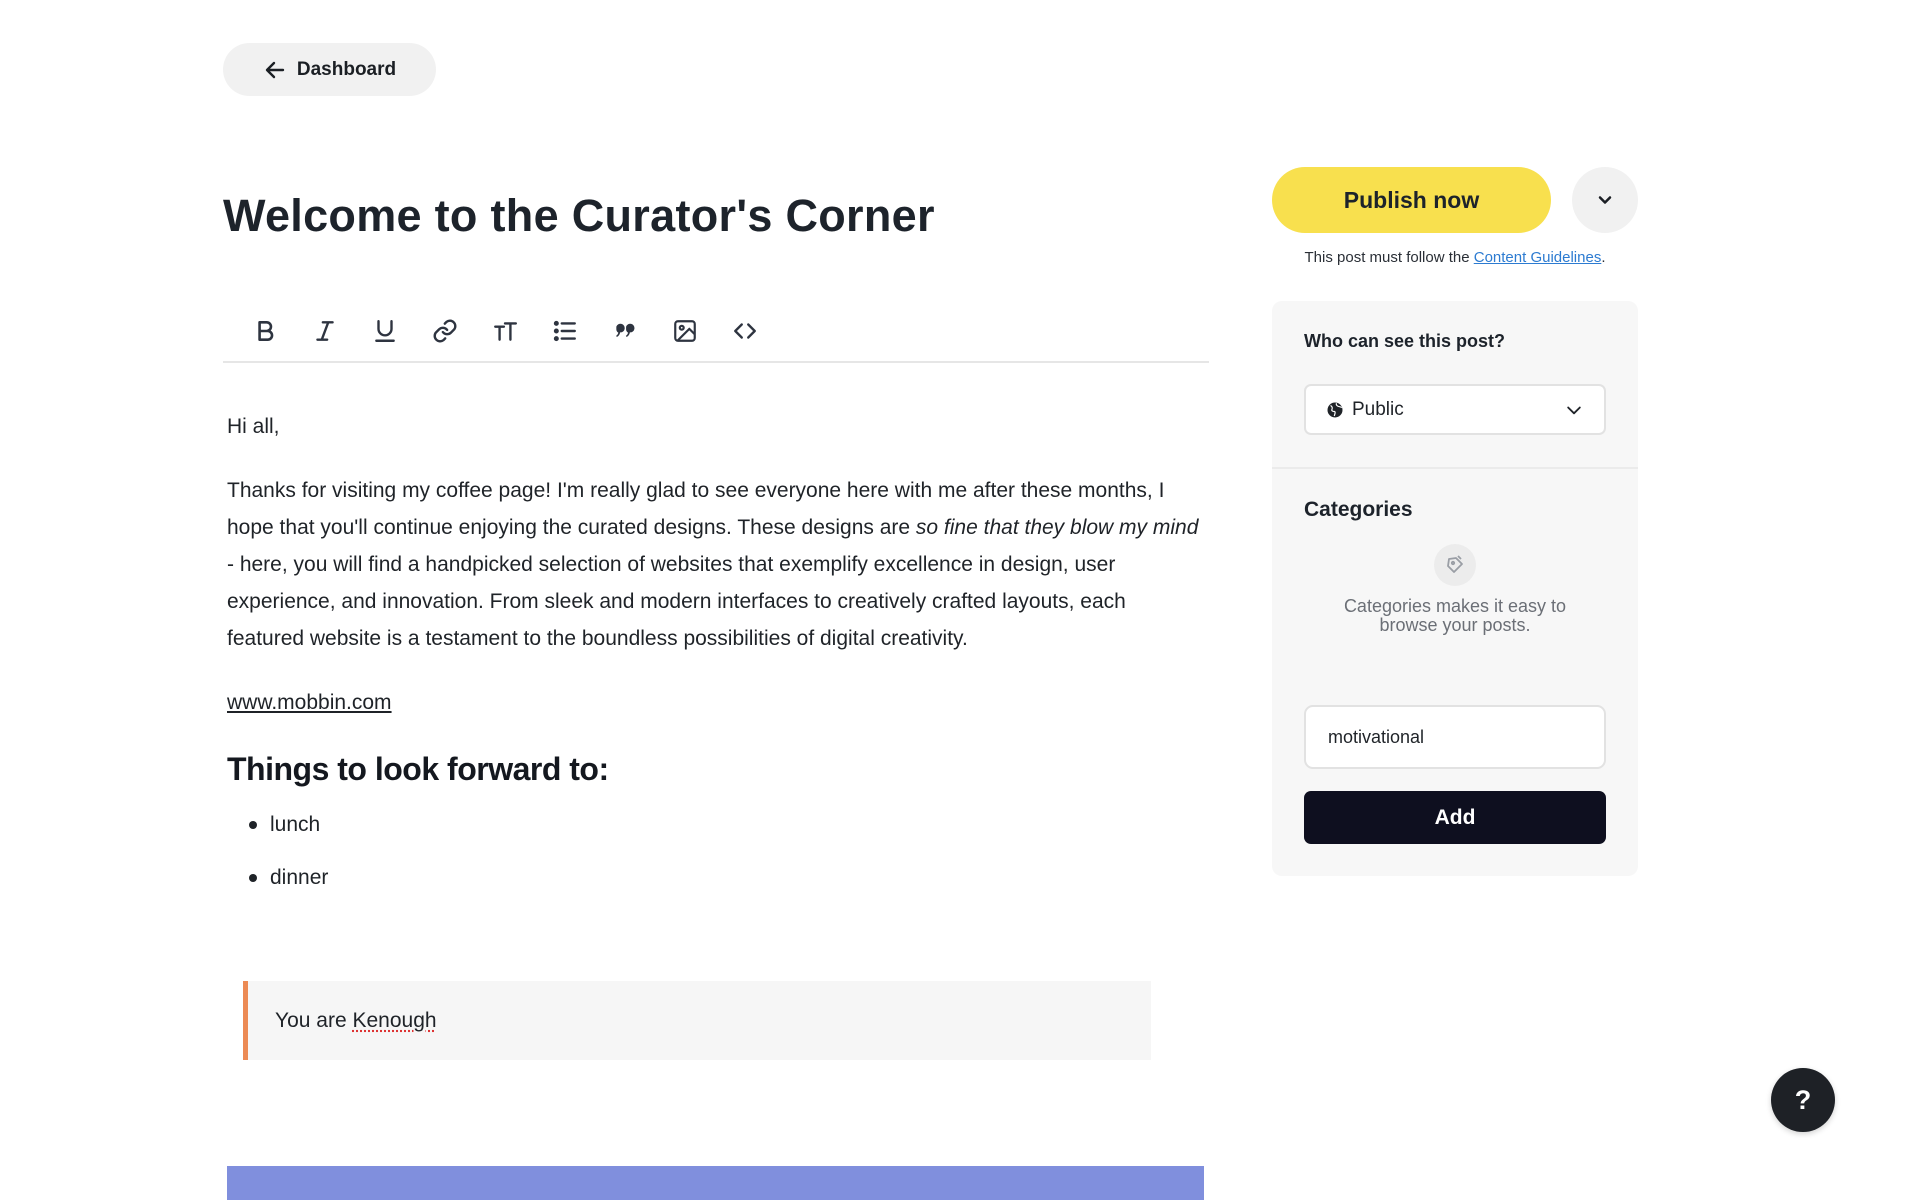  Describe the element at coordinates (697, 1020) in the screenshot. I see `blockquote: You are Kenough` at that location.